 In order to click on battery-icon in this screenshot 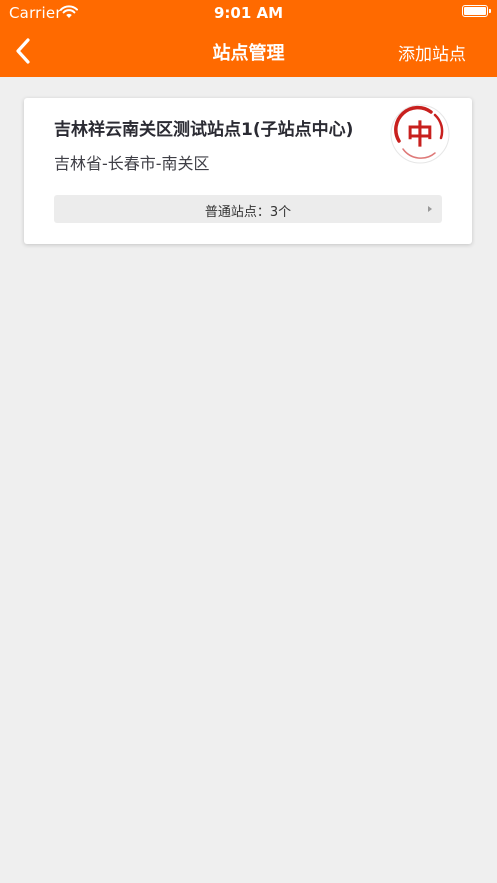, I will do `click(476, 11)`.